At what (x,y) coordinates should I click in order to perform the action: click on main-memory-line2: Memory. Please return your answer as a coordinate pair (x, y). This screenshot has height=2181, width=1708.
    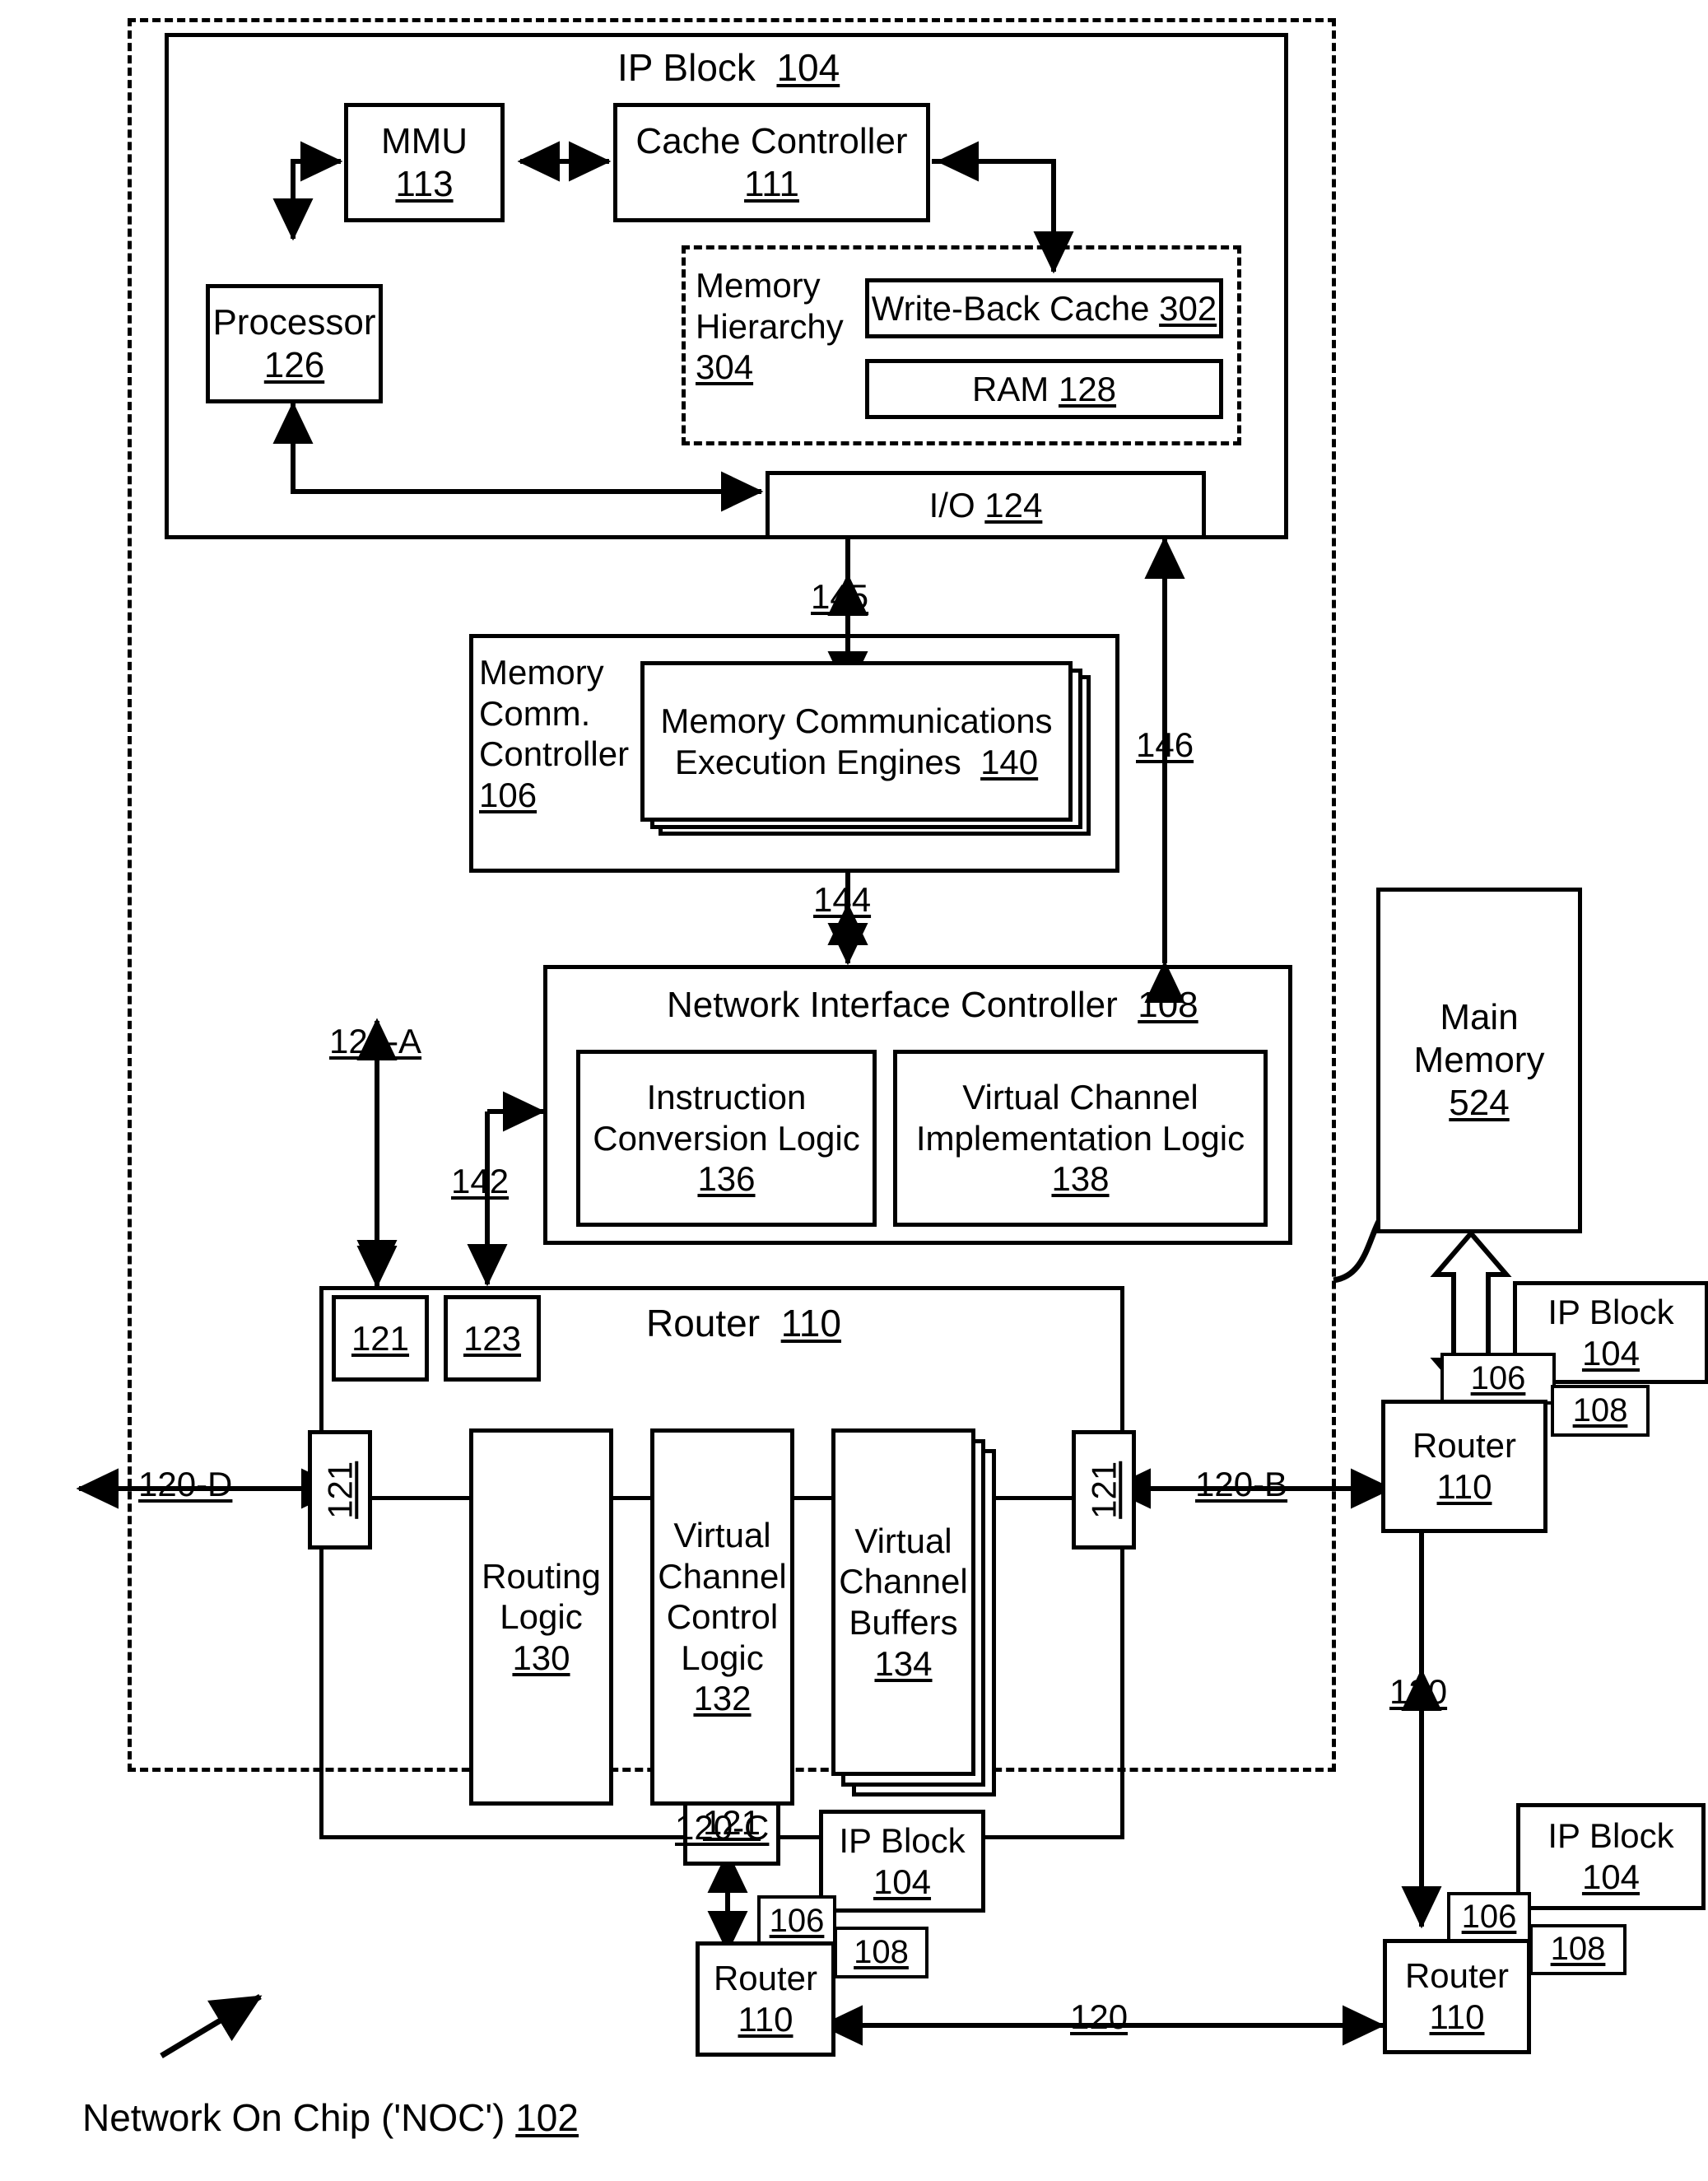
    Looking at the image, I should click on (1479, 1060).